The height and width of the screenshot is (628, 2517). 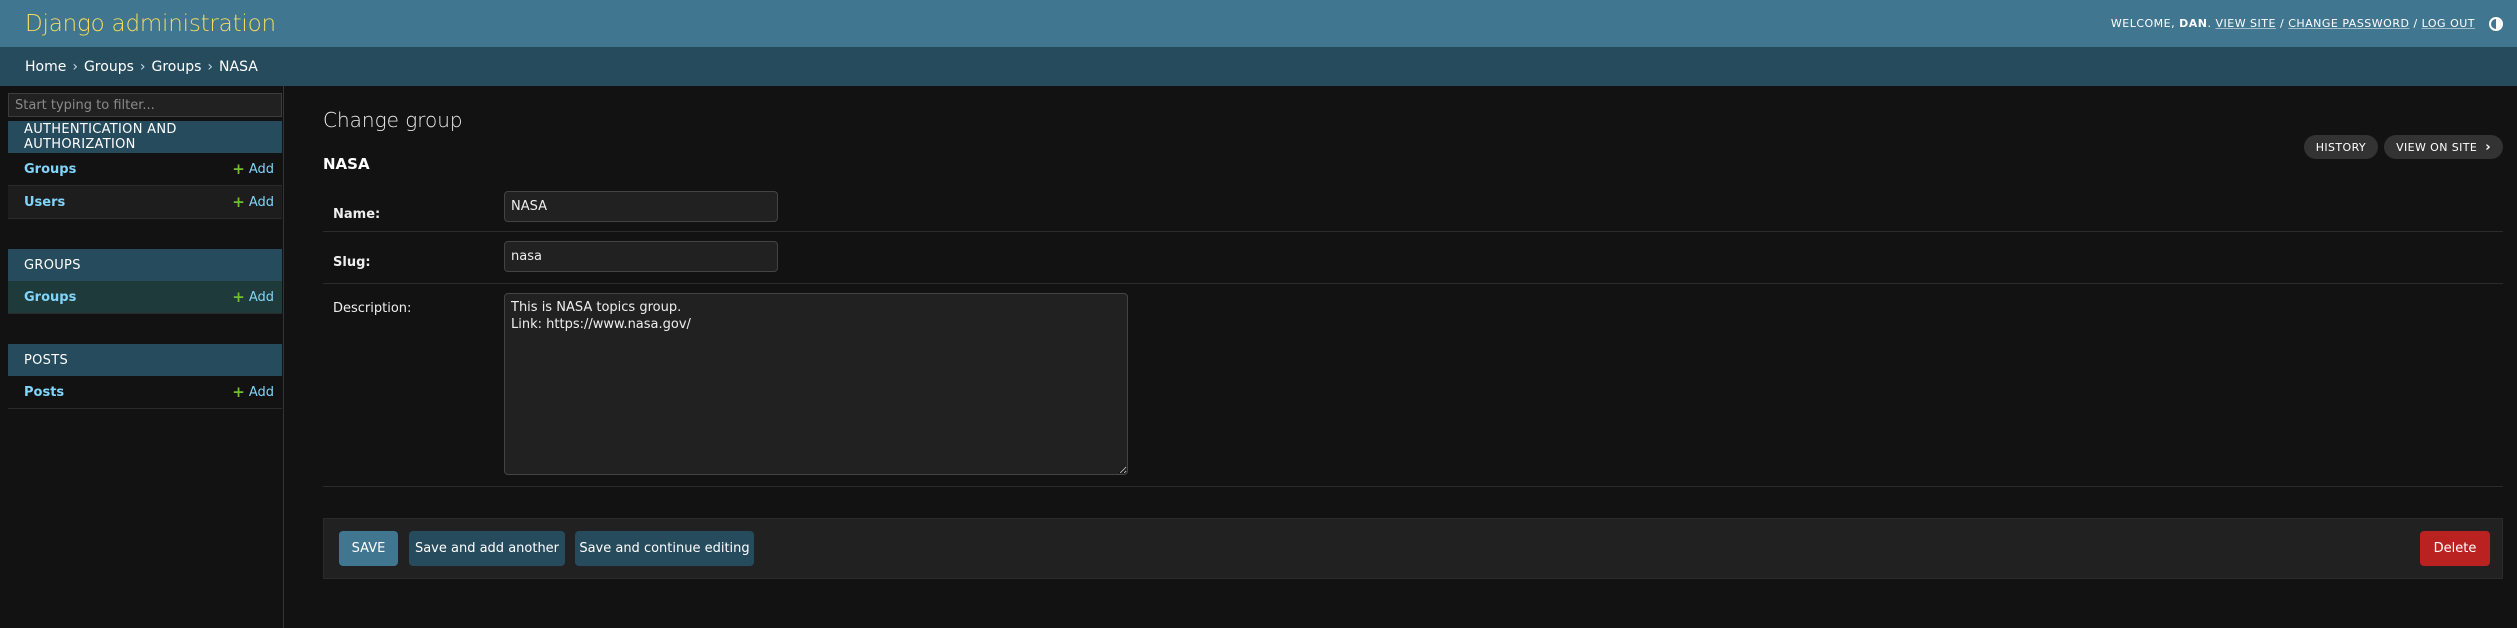 I want to click on nav-filter-input, so click(x=145, y=105).